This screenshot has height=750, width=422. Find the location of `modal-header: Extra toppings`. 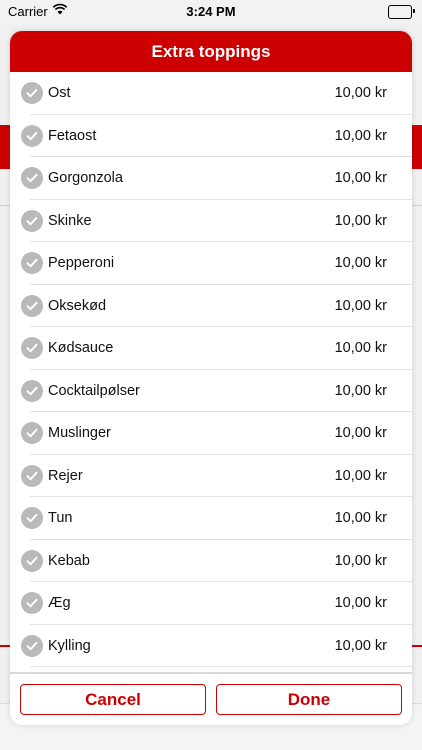

modal-header: Extra toppings is located at coordinates (211, 51).